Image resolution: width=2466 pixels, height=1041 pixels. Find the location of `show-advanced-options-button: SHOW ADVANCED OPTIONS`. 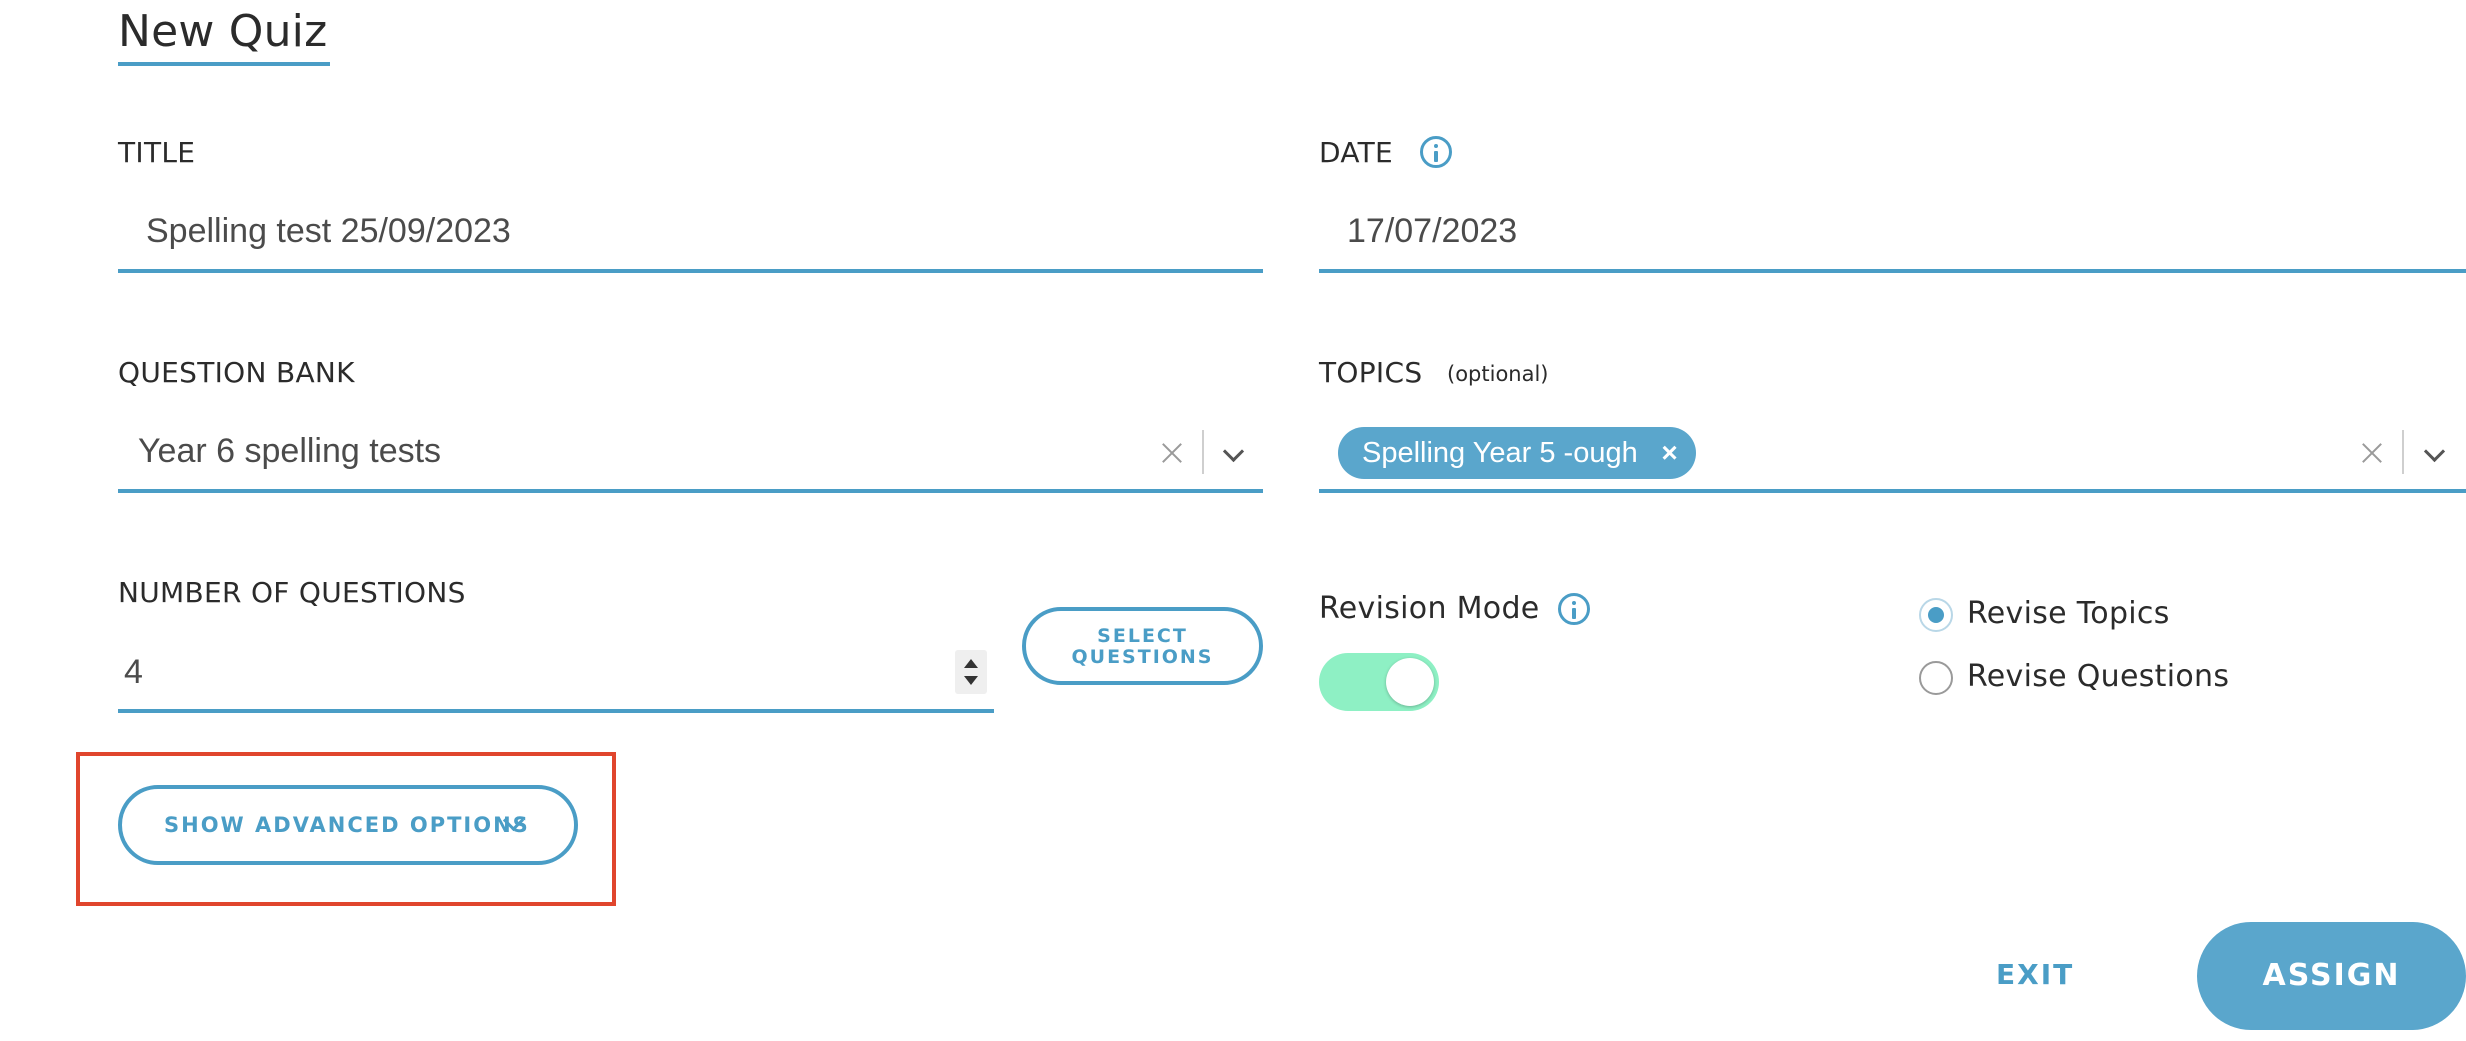

show-advanced-options-button: SHOW ADVANCED OPTIONS is located at coordinates (348, 825).